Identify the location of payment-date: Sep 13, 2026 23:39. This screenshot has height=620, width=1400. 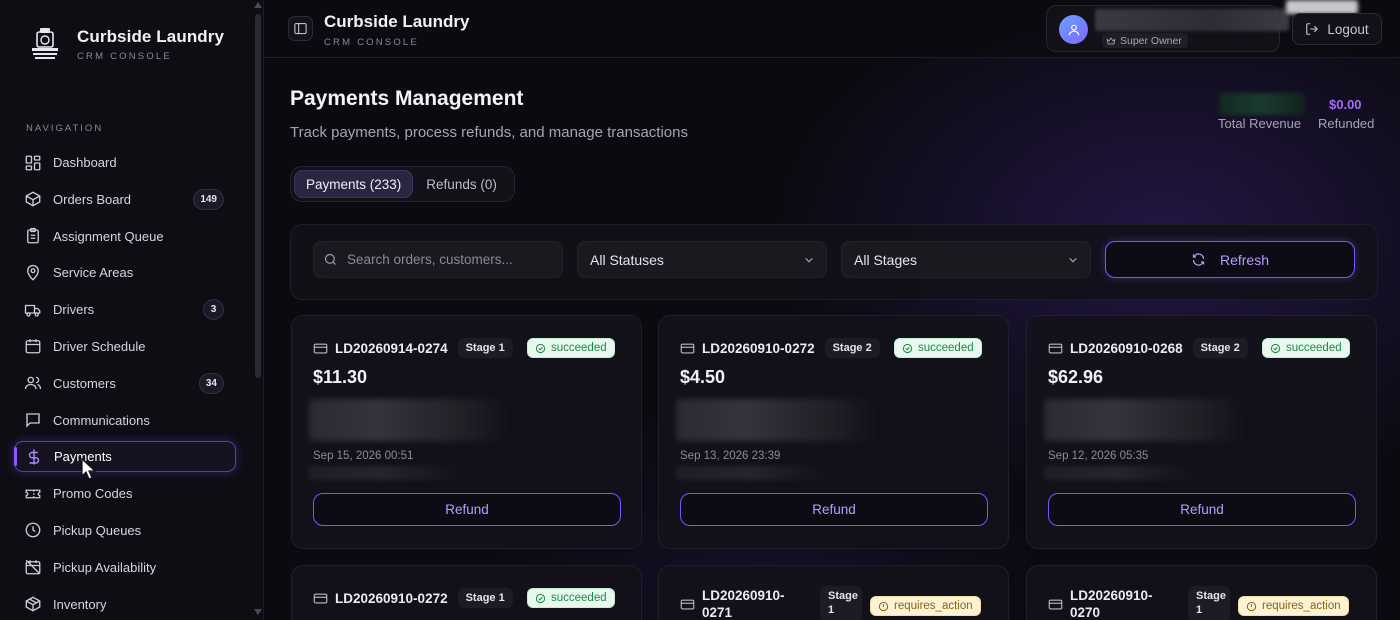
(730, 456).